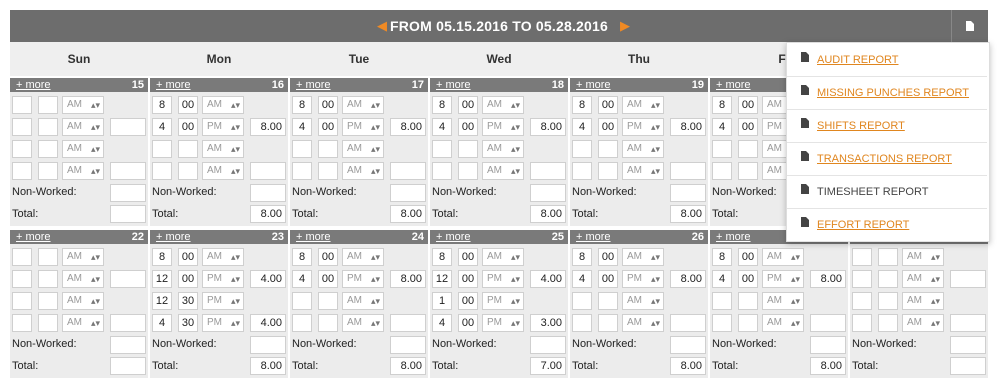  I want to click on hours-field: 4.00, so click(268, 323).